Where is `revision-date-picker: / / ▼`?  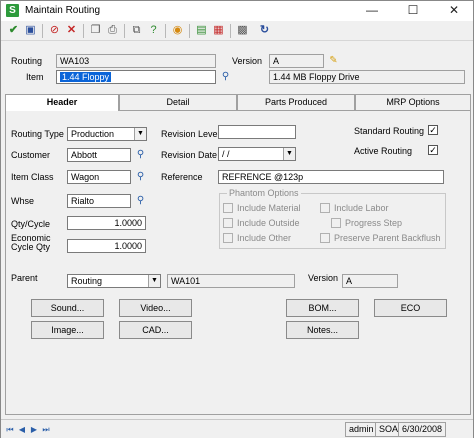
revision-date-picker: / / ▼ is located at coordinates (257, 154).